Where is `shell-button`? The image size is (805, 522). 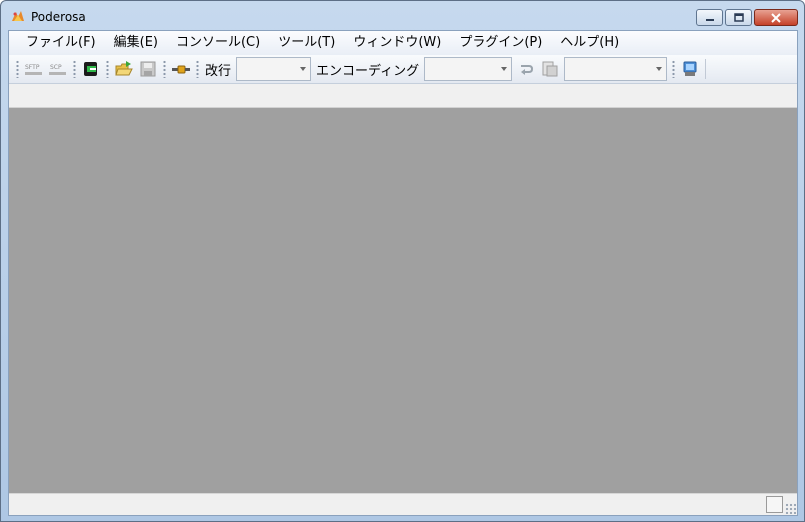
shell-button is located at coordinates (690, 69).